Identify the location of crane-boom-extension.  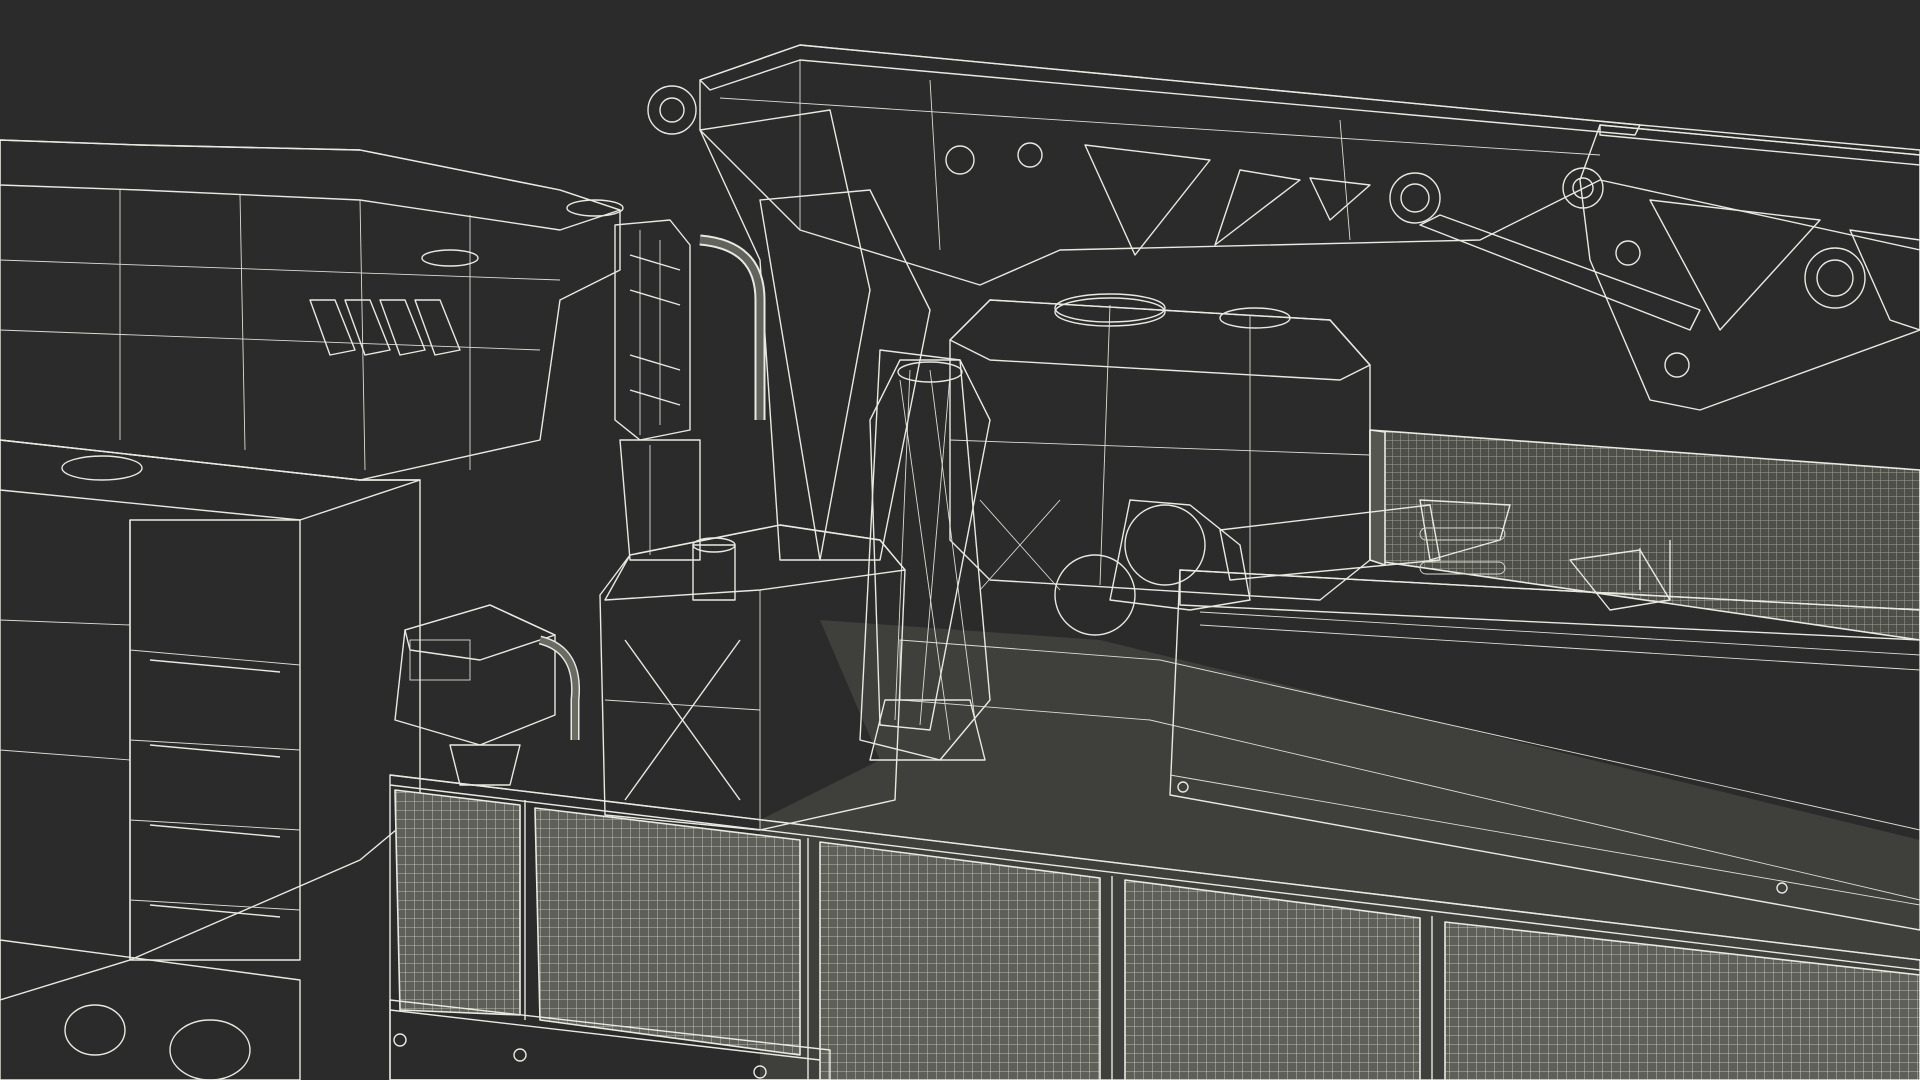
(1749, 267).